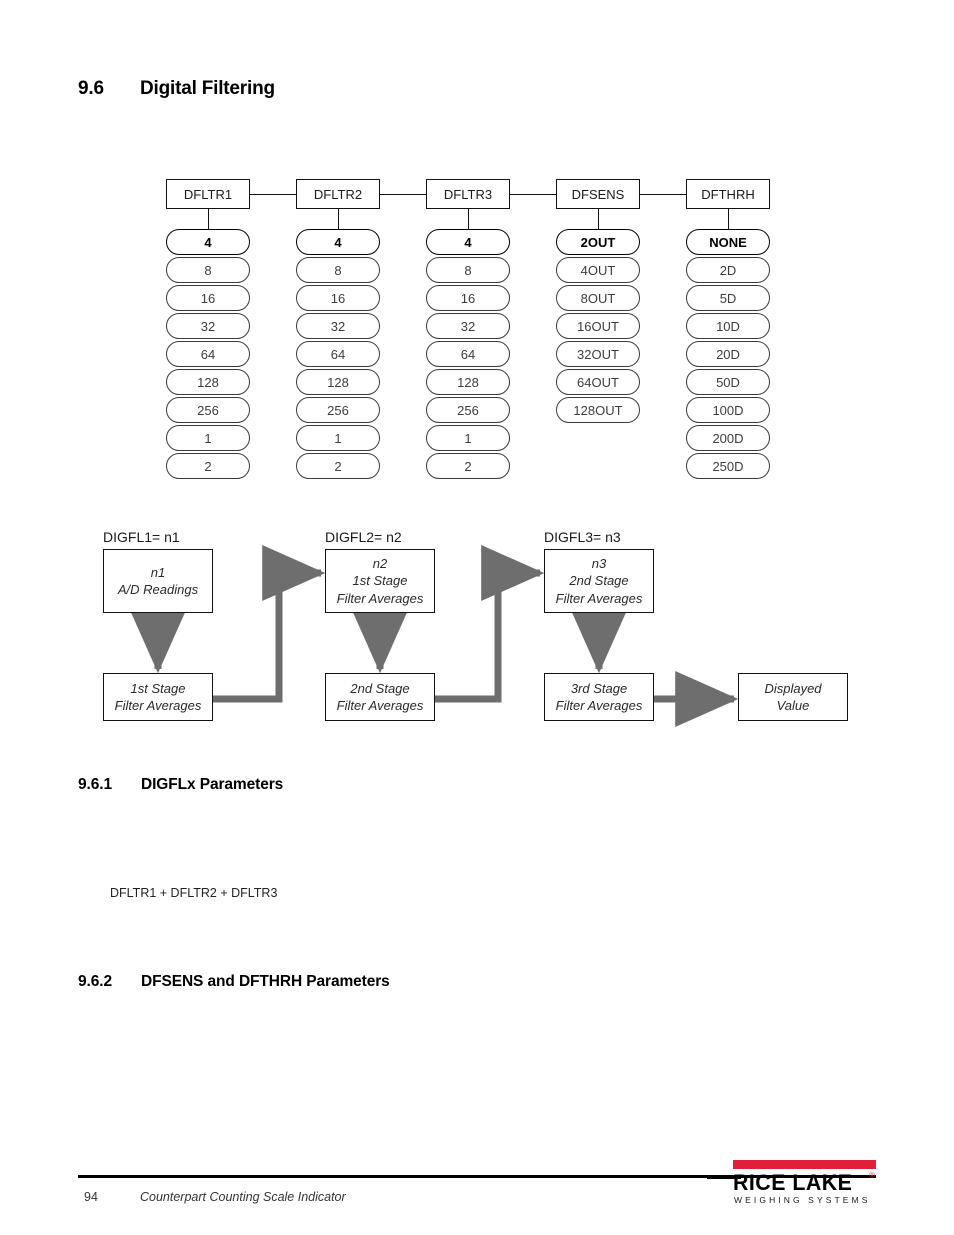 Image resolution: width=954 pixels, height=1235 pixels. What do you see at coordinates (141, 537) in the screenshot?
I see `stage-label-1: DIGFL1= n1` at bounding box center [141, 537].